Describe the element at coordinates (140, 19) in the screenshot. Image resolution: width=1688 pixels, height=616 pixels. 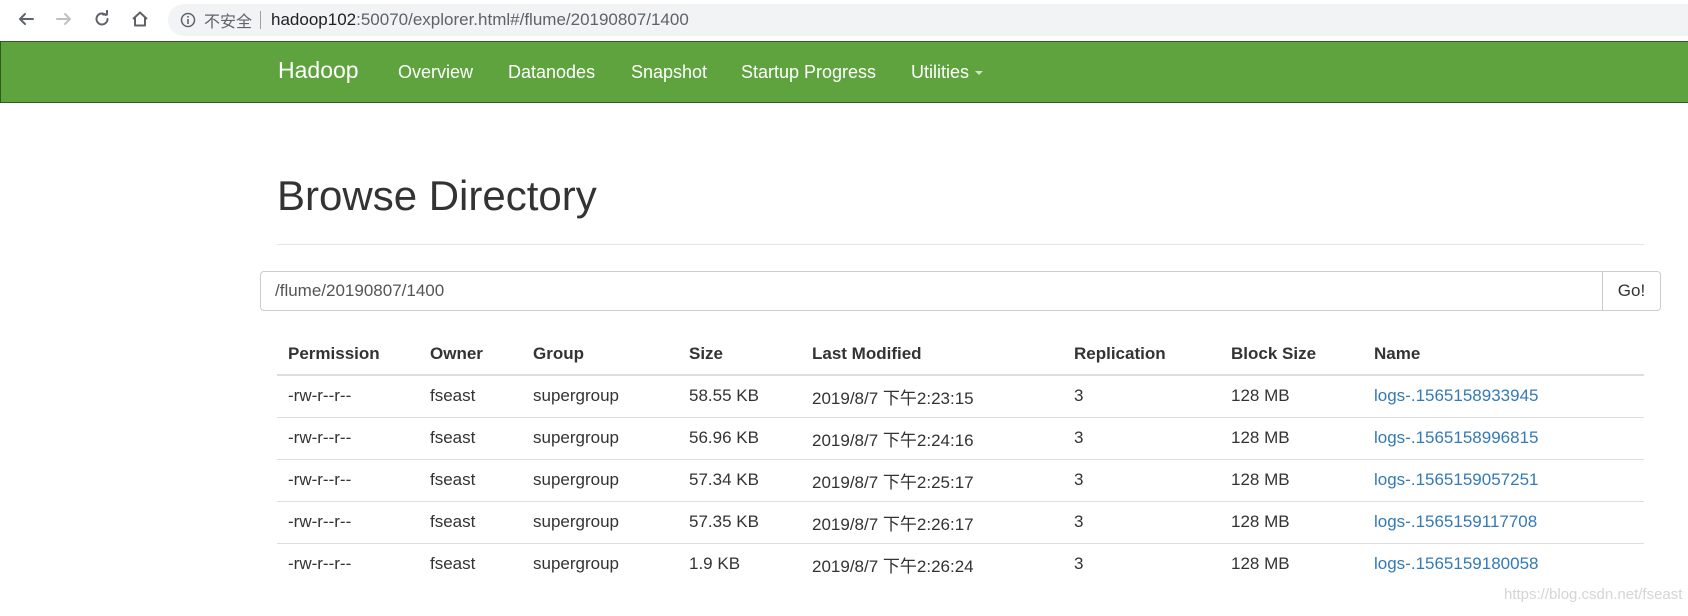
I see `home-icon` at that location.